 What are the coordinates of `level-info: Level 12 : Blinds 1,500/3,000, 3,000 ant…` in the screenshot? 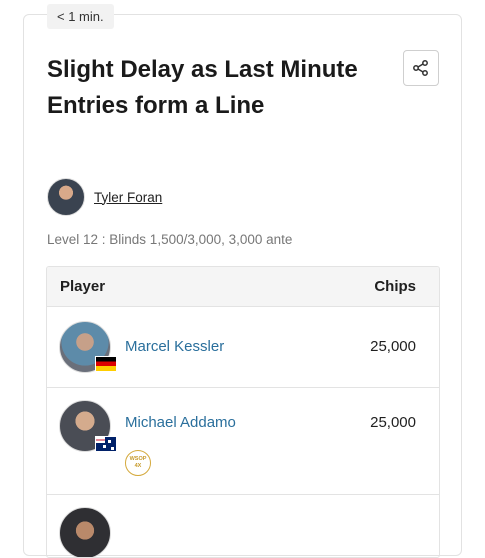 It's located at (170, 239).